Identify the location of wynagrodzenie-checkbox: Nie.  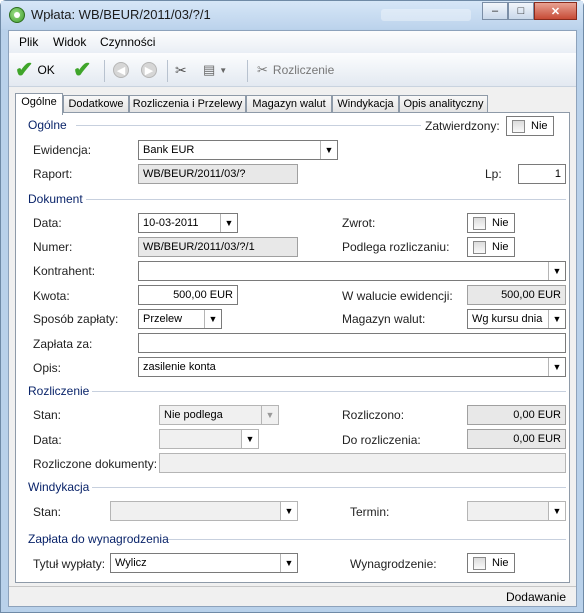
(491, 563).